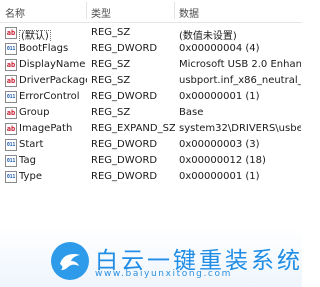 Image resolution: width=320 pixels, height=287 pixels. I want to click on registry-value-row: 011 Start REG_DWORD 0x00000003 (3), so click(151, 145).